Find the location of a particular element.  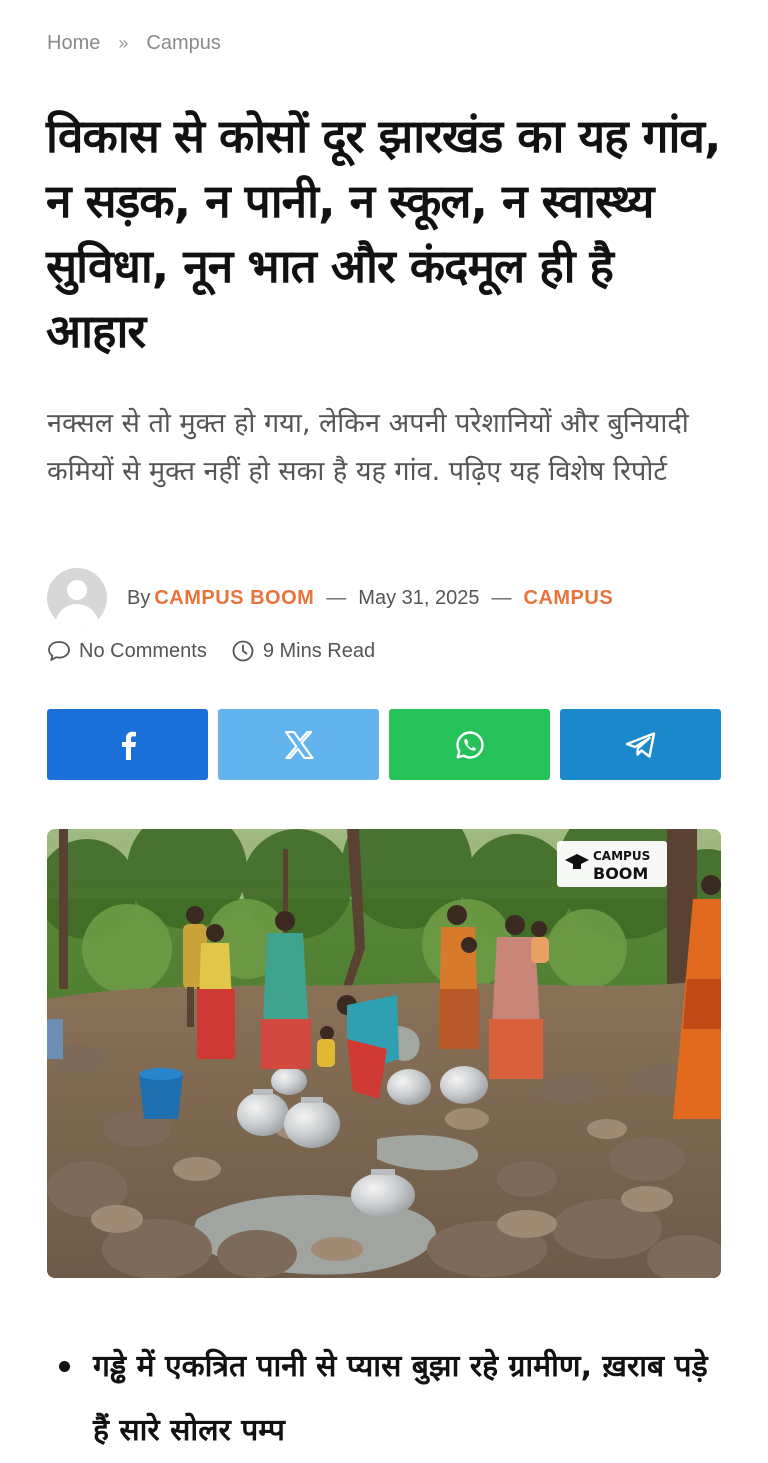

whatsapp-icon is located at coordinates (469, 744).